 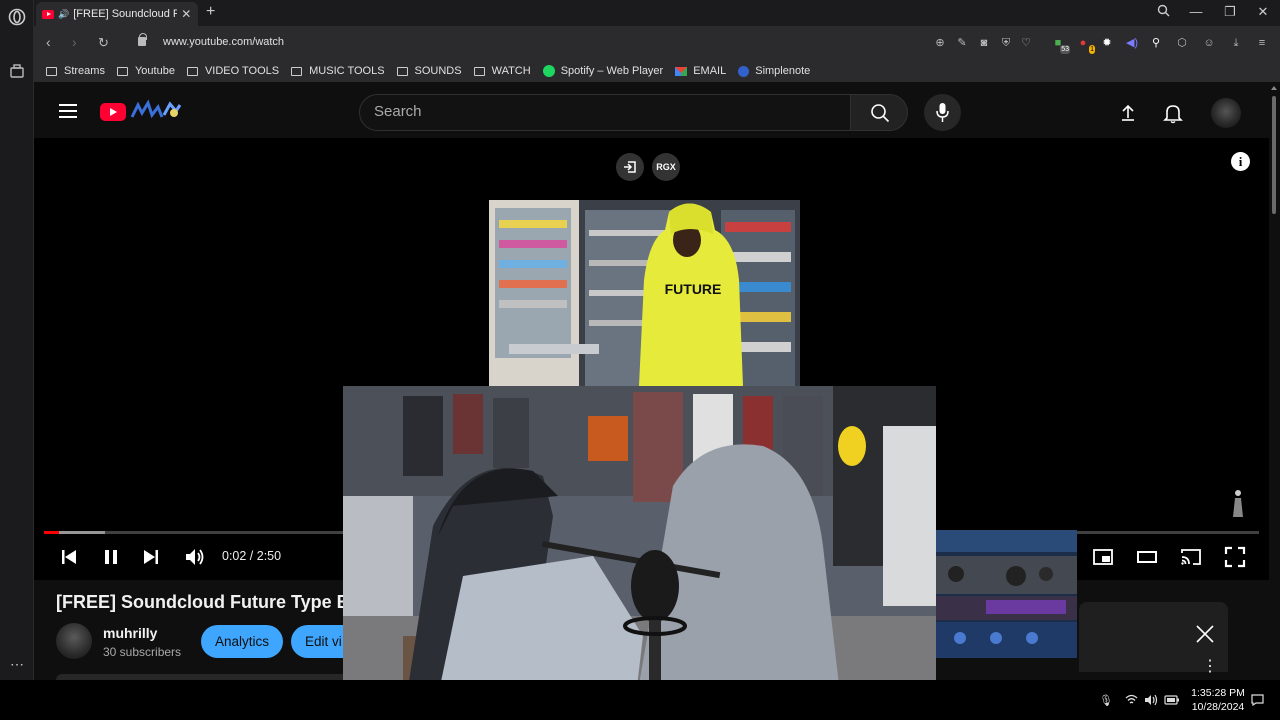 What do you see at coordinates (940, 43) in the screenshot?
I see `zoom-icon: ⊕` at bounding box center [940, 43].